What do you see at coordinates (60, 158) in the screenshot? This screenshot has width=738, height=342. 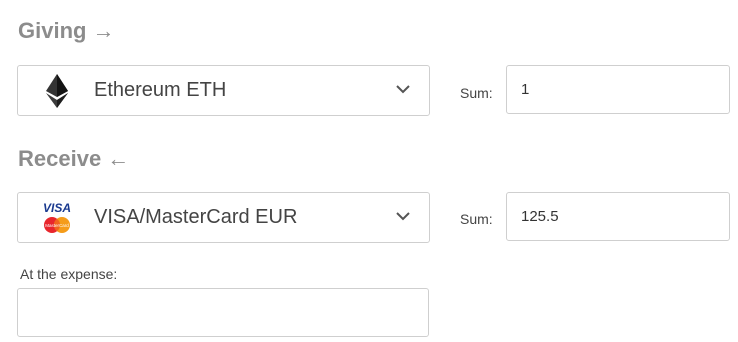 I see `receive-title-text: Receive` at bounding box center [60, 158].